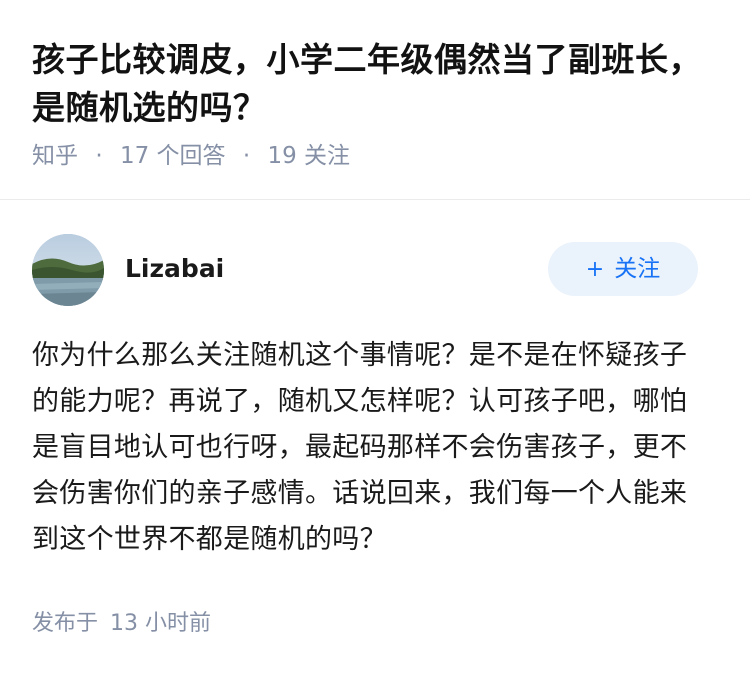  What do you see at coordinates (161, 623) in the screenshot?
I see `published-time: 13 小时前` at bounding box center [161, 623].